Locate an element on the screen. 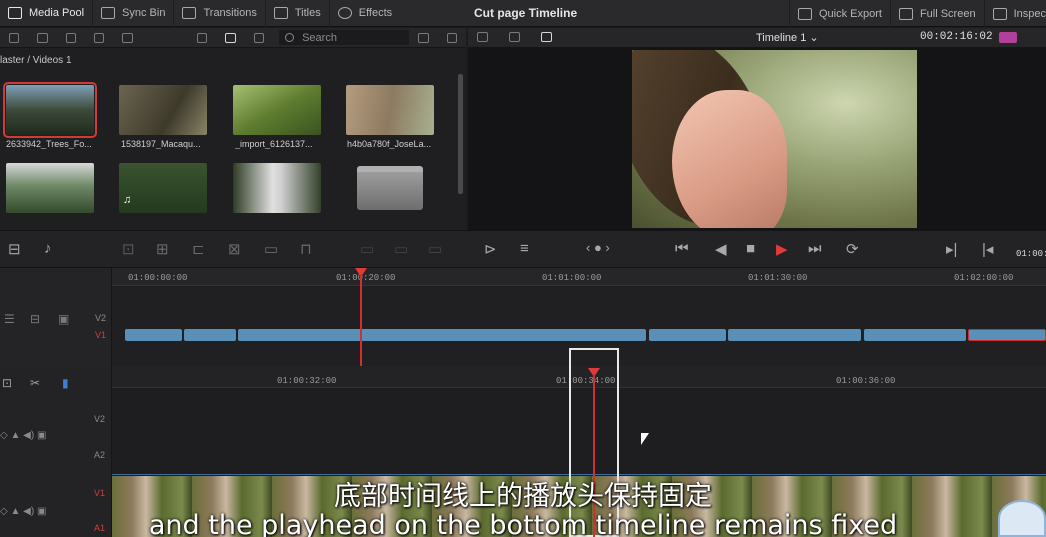 The height and width of the screenshot is (537, 1046). settings-sliders-icon: ≡ is located at coordinates (524, 248).